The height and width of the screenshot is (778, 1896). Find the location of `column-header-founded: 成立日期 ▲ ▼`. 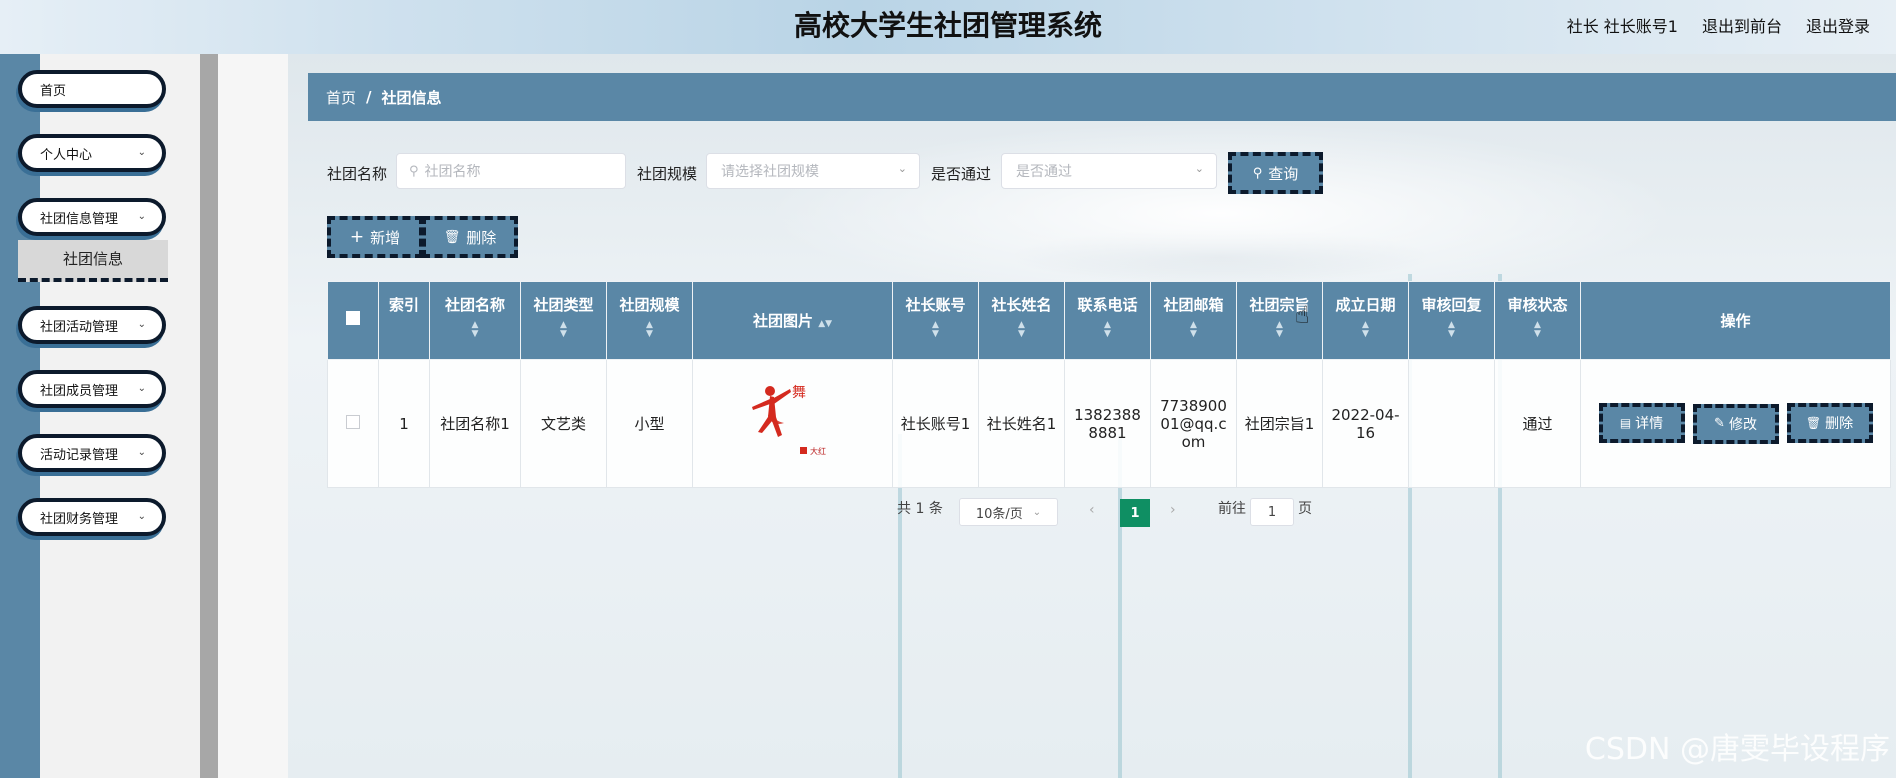

column-header-founded: 成立日期 ▲ ▼ is located at coordinates (1365, 320).